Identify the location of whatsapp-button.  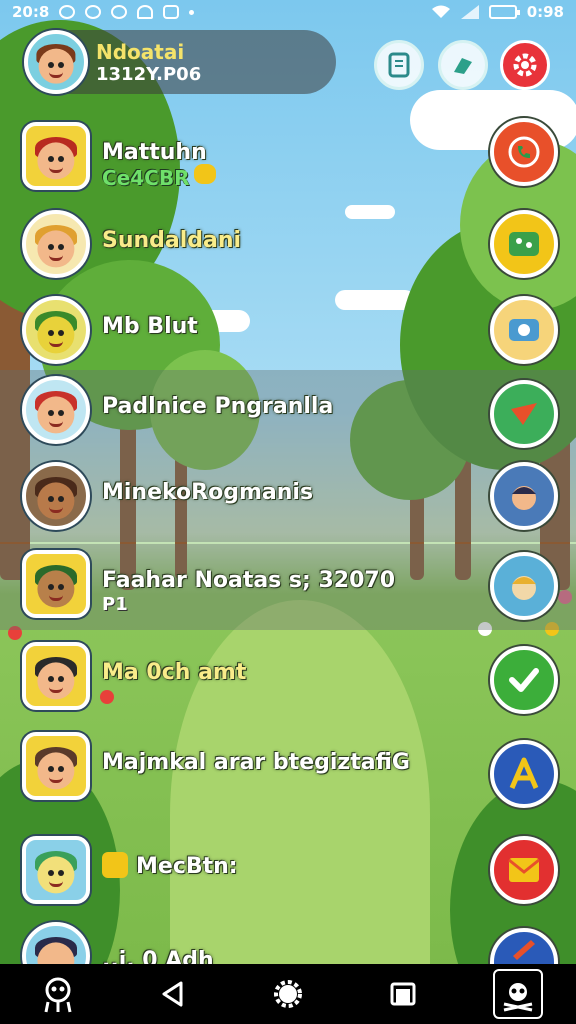
(524, 152).